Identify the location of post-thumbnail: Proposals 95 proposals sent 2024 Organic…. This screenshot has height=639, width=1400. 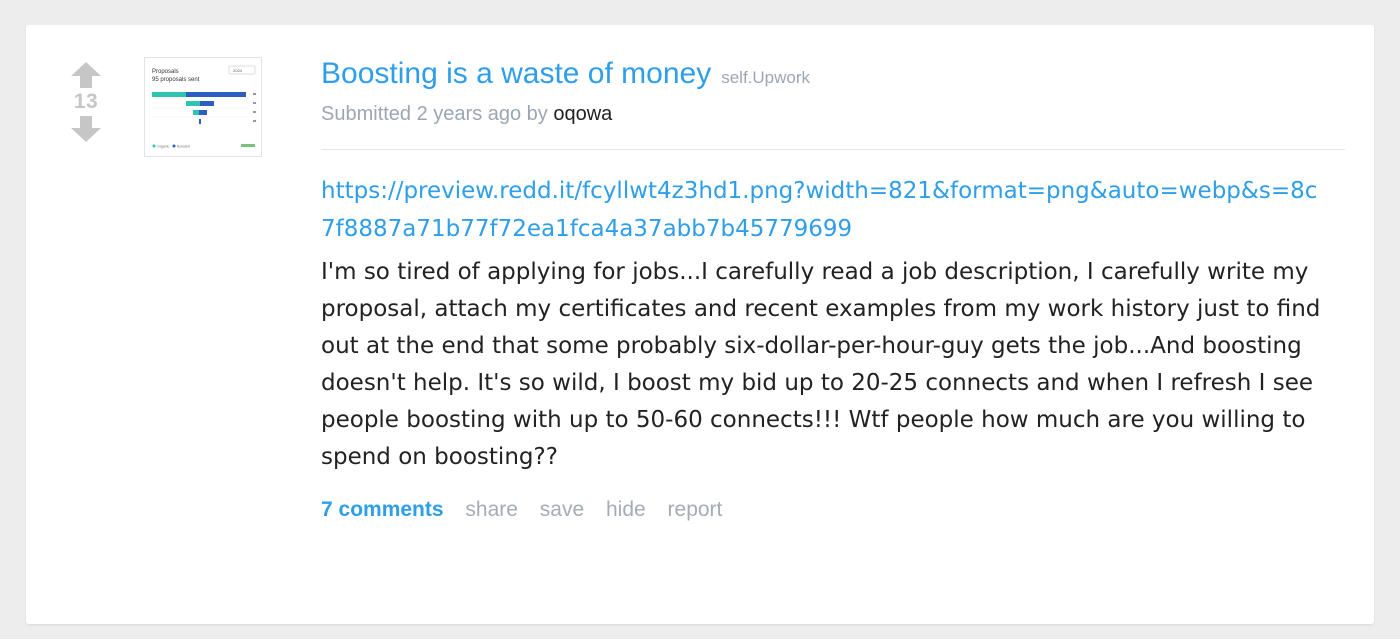
(203, 107).